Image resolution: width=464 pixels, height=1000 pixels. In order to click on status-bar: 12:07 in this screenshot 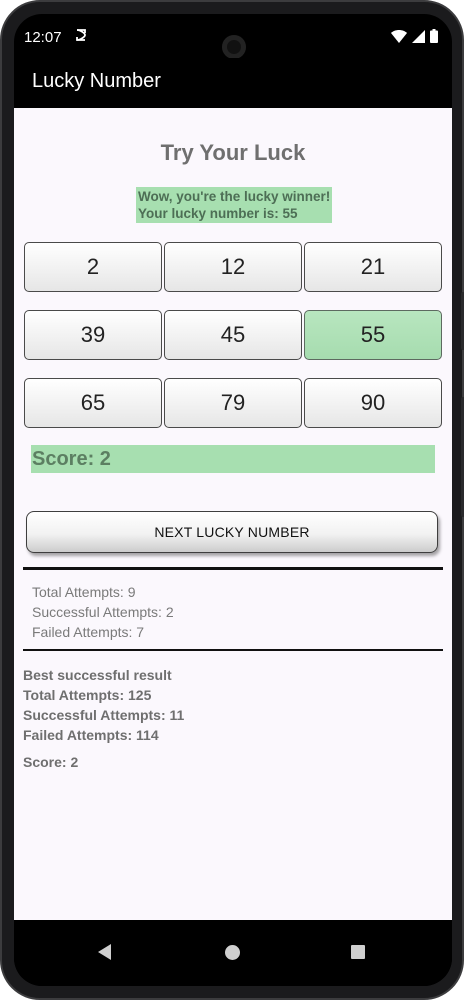, I will do `click(233, 36)`.